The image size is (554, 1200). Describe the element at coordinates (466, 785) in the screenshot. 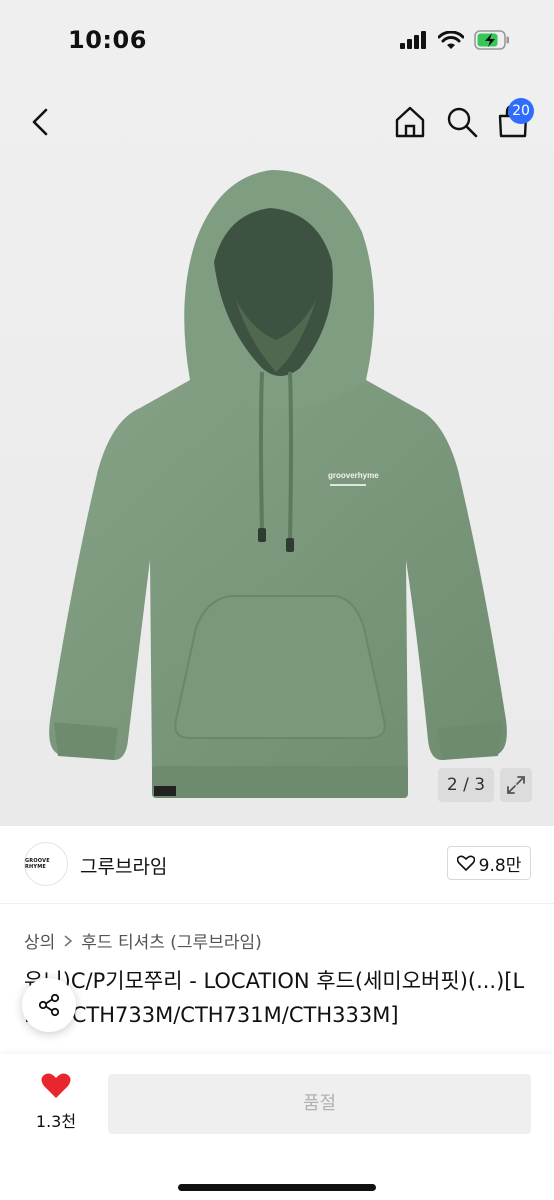

I see `image-counter: 2 / 3` at that location.